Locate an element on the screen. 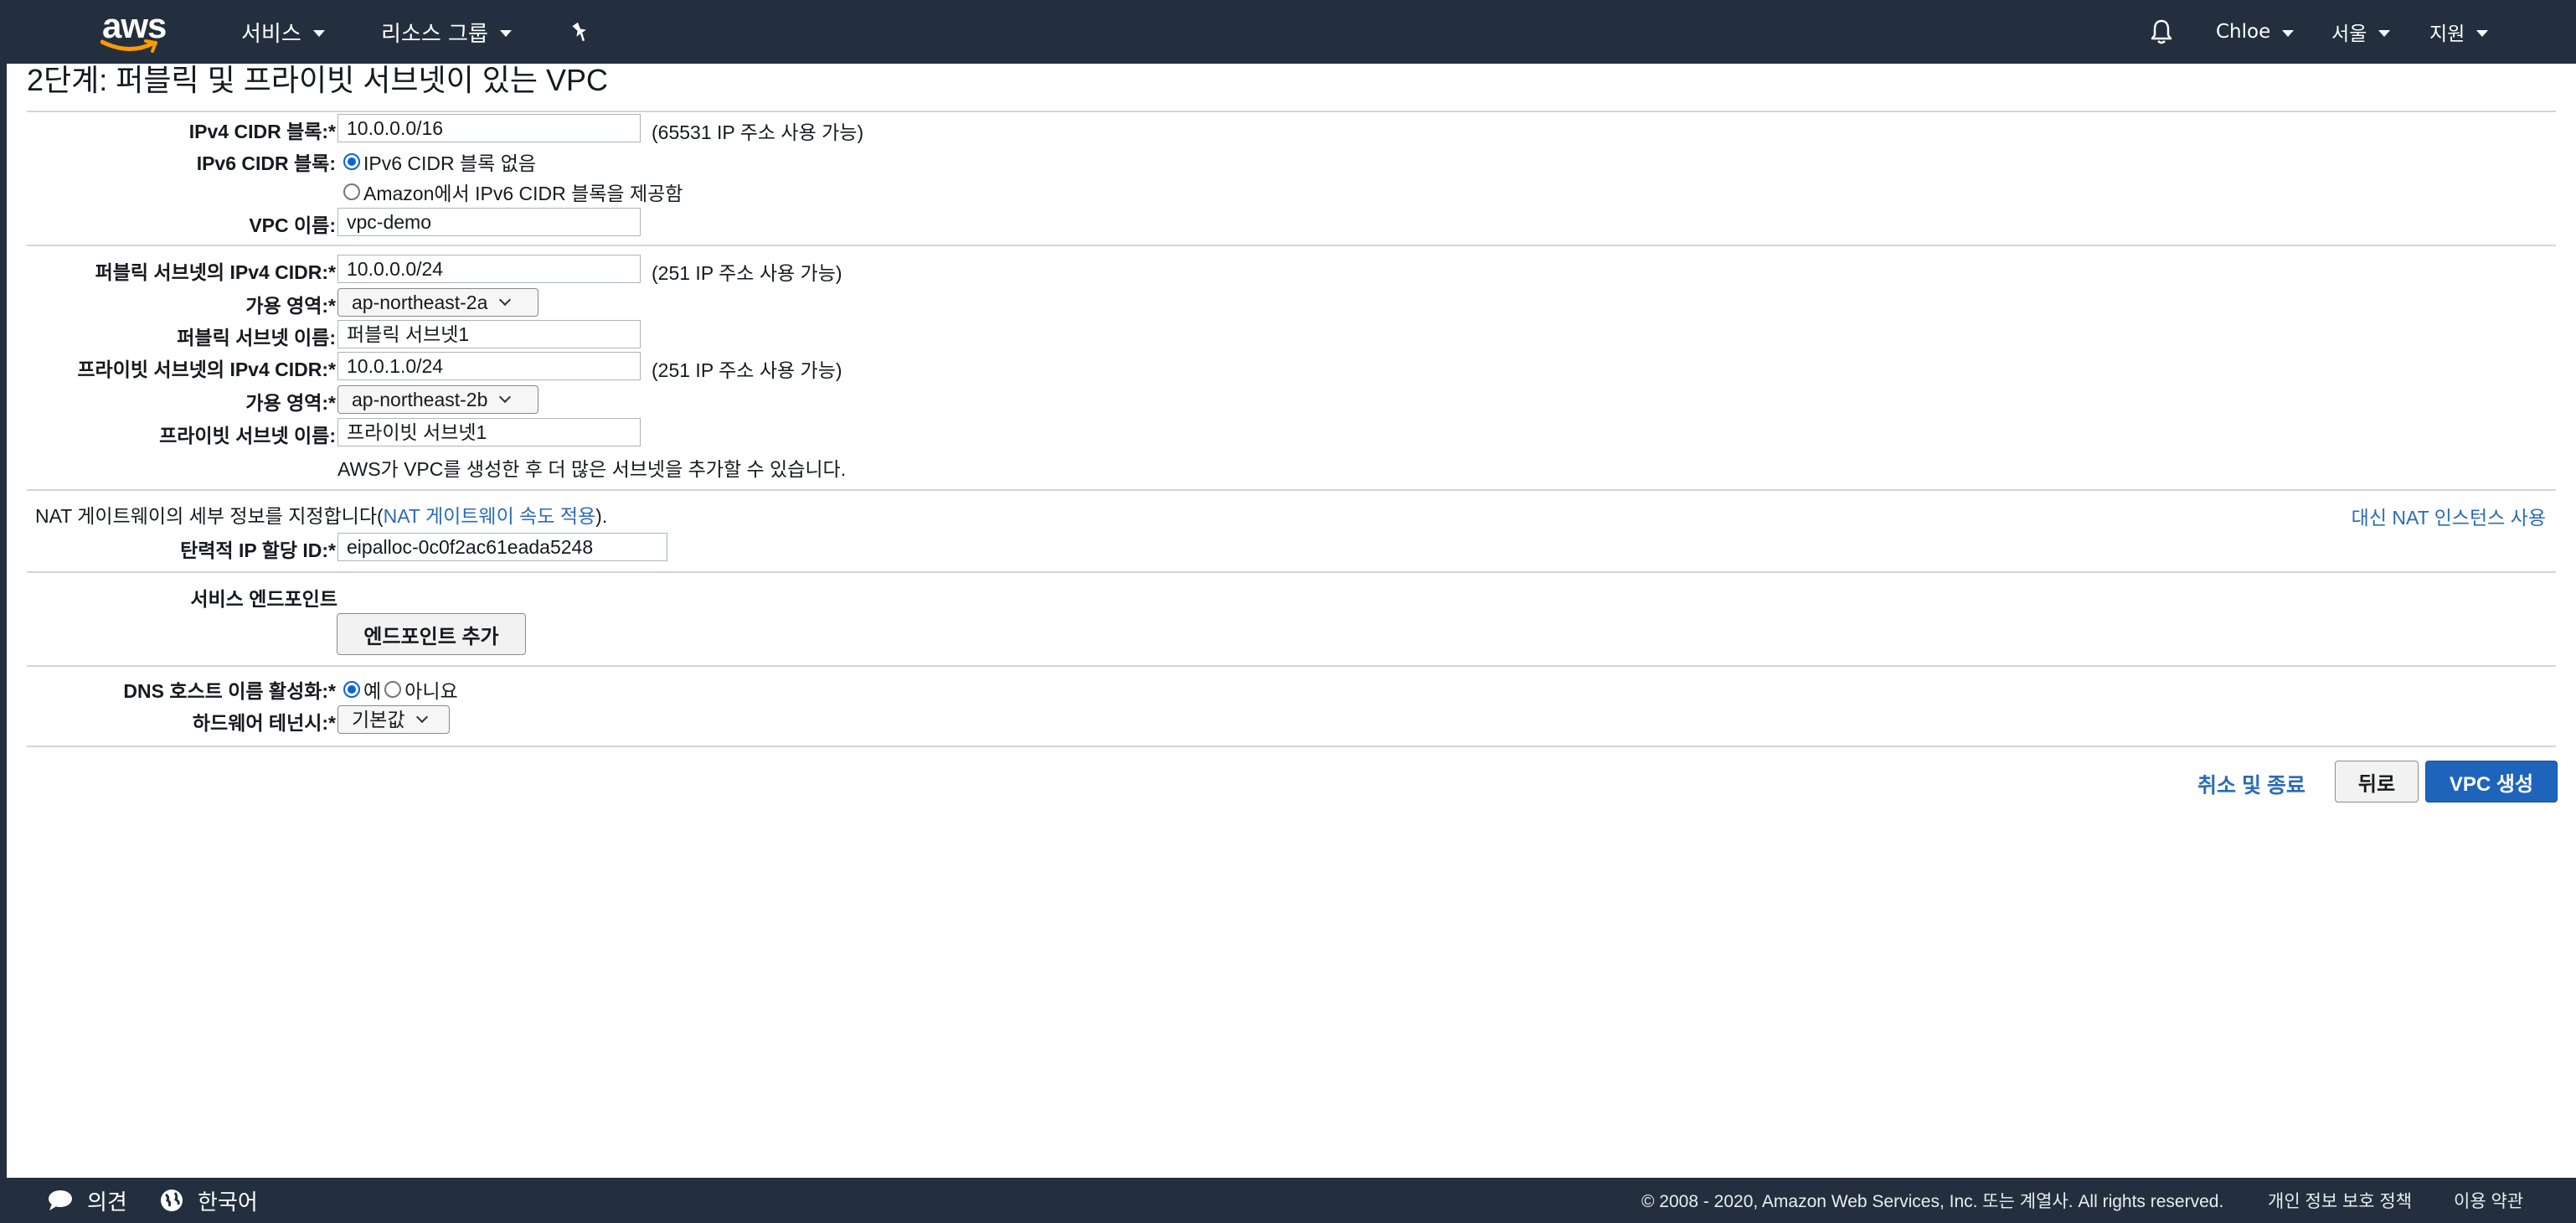 This screenshot has height=1223, width=2576. public-subnet-name-label: 퍼블릭 서브넷 이름: is located at coordinates (256, 337).